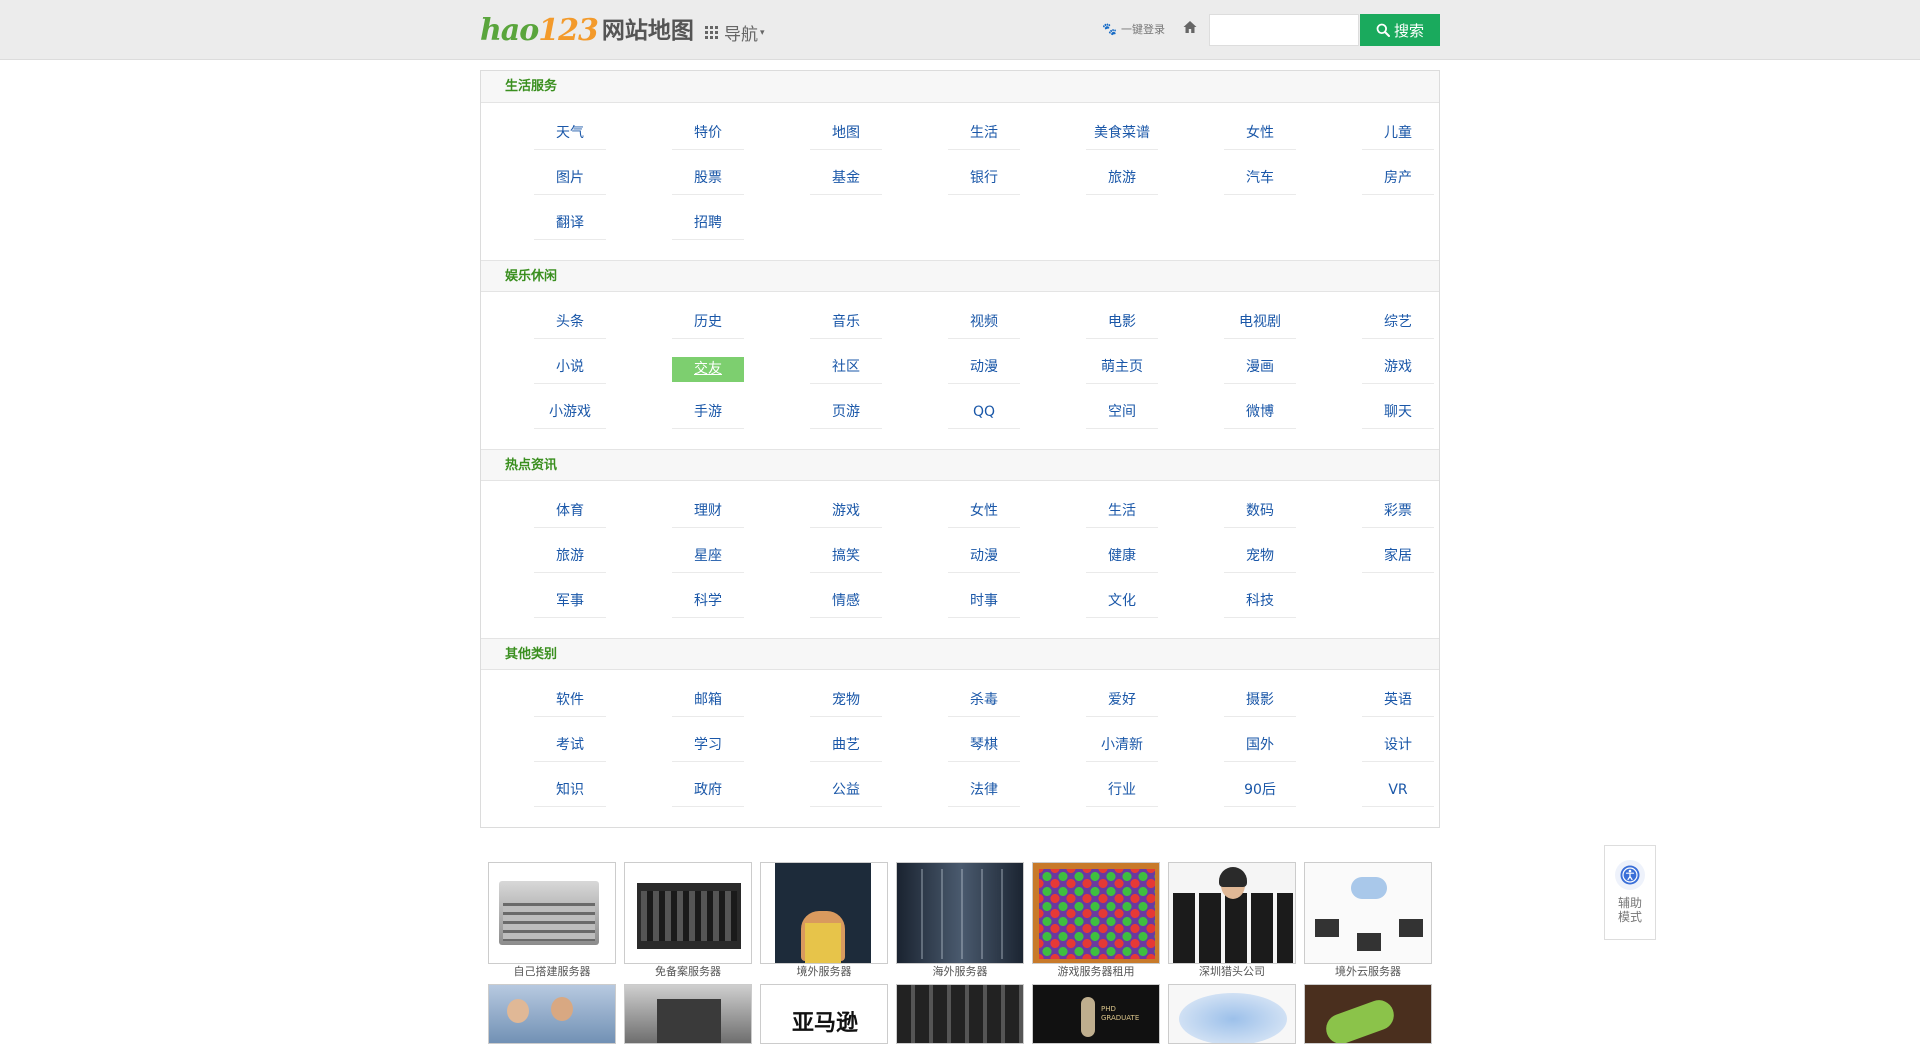 This screenshot has height=1048, width=1920. I want to click on category-link: 小游戏, so click(570, 414).